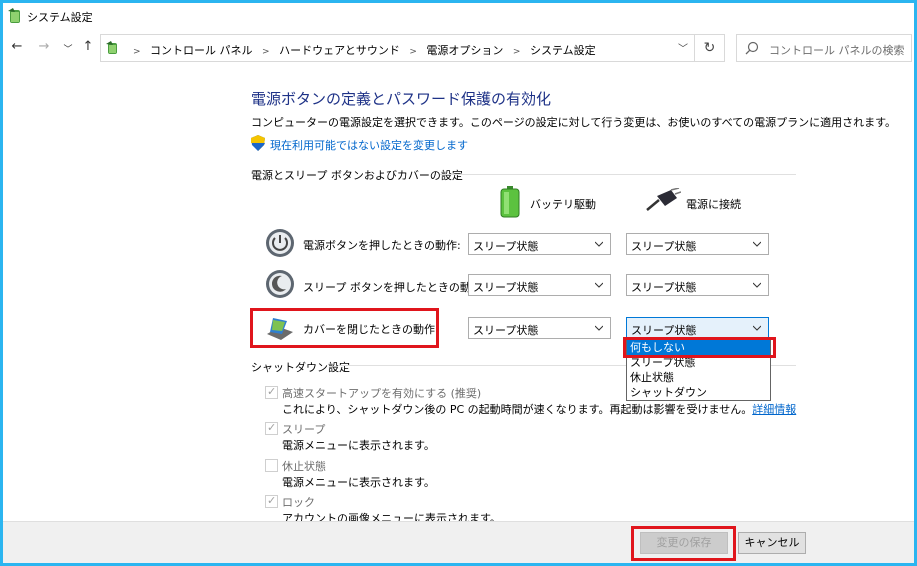 The height and width of the screenshot is (566, 917). What do you see at coordinates (358, 482) in the screenshot?
I see `hibernate-option-description: 電源メニューに表示されます。` at bounding box center [358, 482].